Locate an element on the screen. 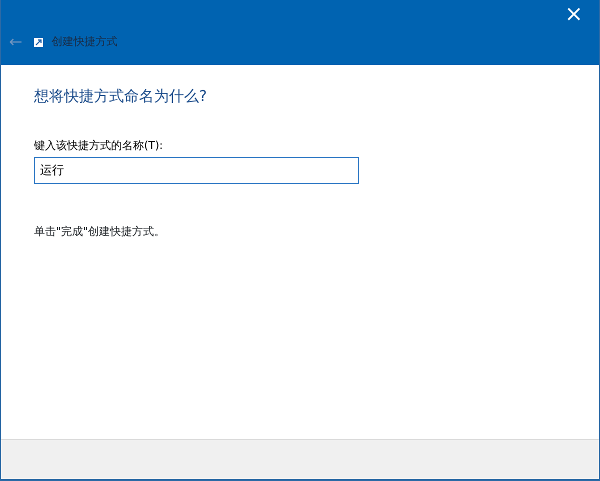  name-input-field: 运行 is located at coordinates (196, 170).